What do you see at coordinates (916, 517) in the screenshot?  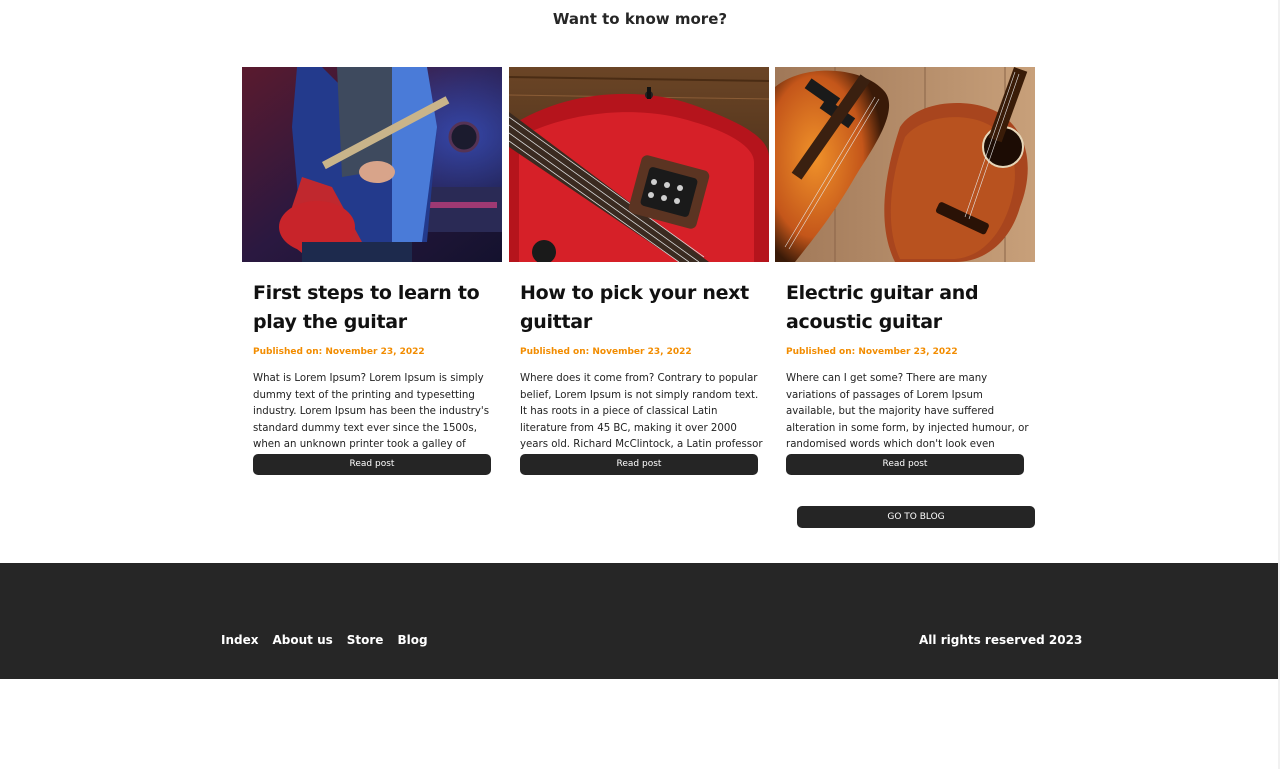 I see `go-to-blog-button: GO TO BLOG` at bounding box center [916, 517].